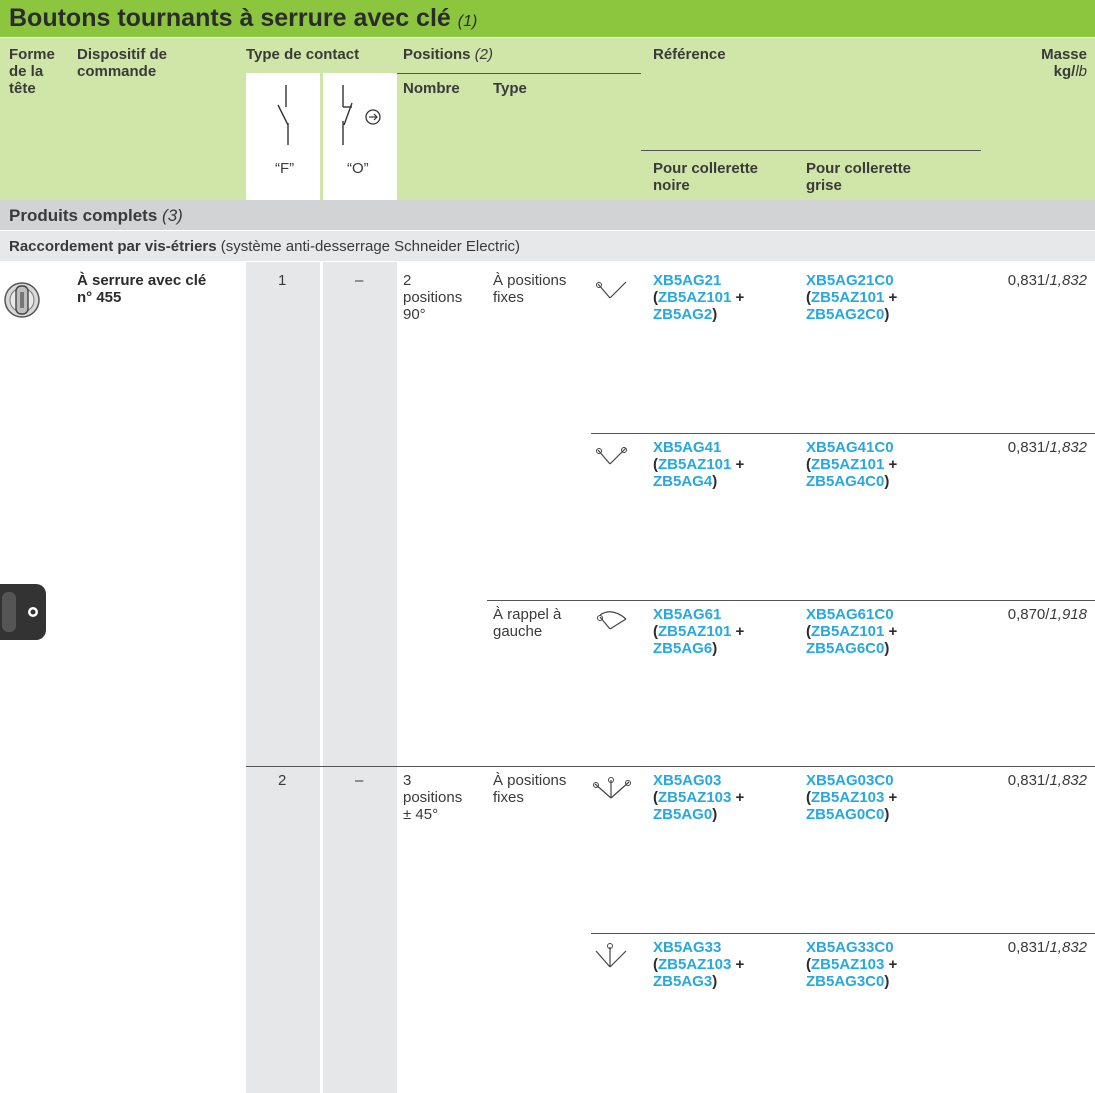  I want to click on row1-mass: 0,831/1,832, so click(1047, 280).